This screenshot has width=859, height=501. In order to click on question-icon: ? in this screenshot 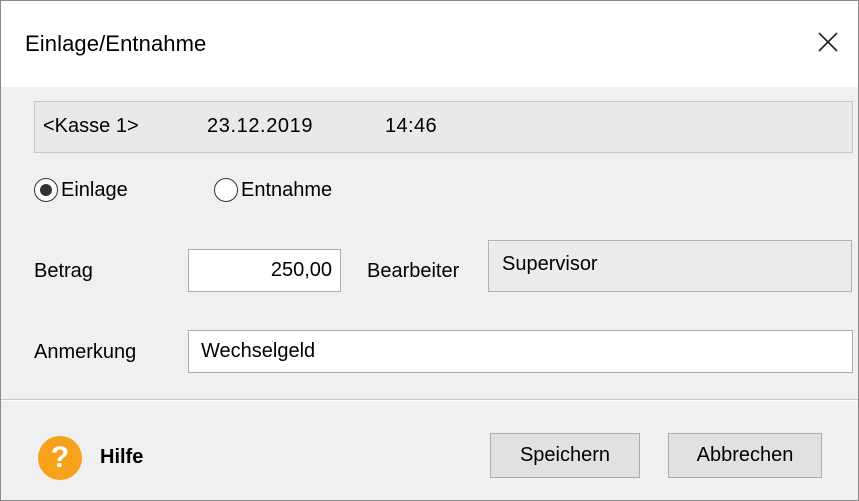, I will do `click(60, 457)`.